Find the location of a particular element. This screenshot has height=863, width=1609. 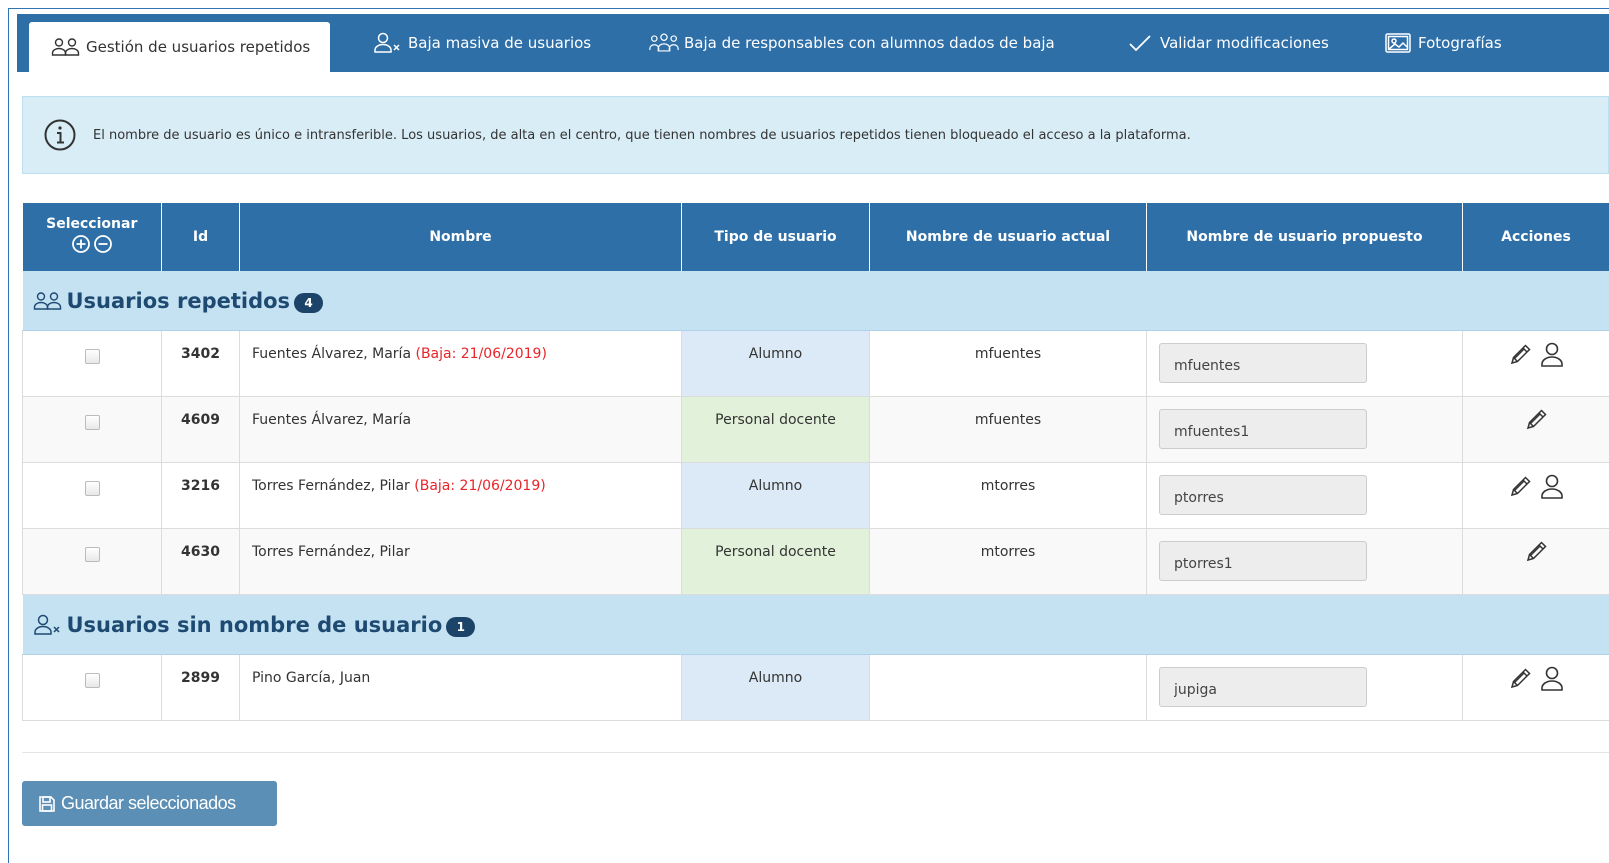

count-badge: 4 is located at coordinates (309, 302).